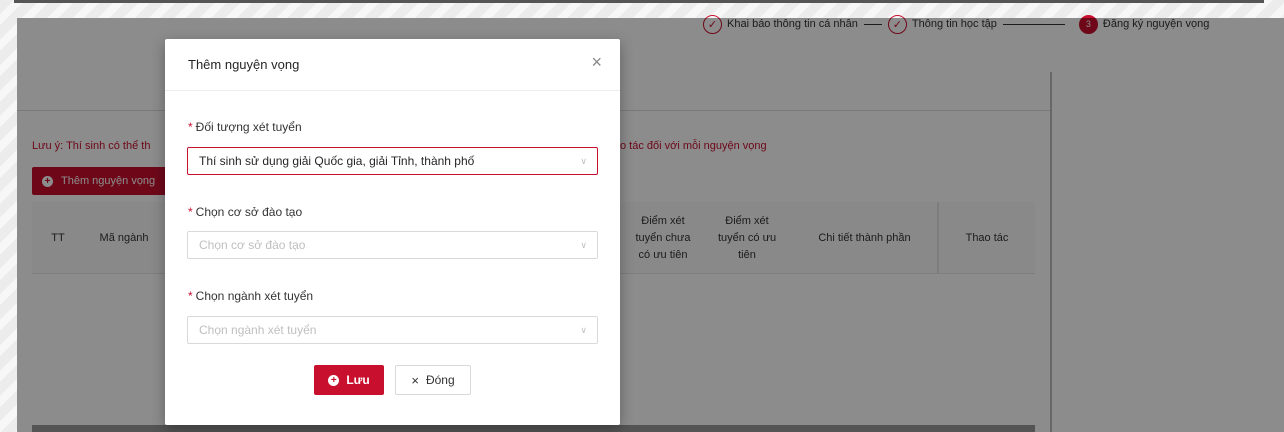 The width and height of the screenshot is (1284, 432). Describe the element at coordinates (245, 127) in the screenshot. I see `field-label-doi-tuong: * Đối tượng xét tuyển` at that location.